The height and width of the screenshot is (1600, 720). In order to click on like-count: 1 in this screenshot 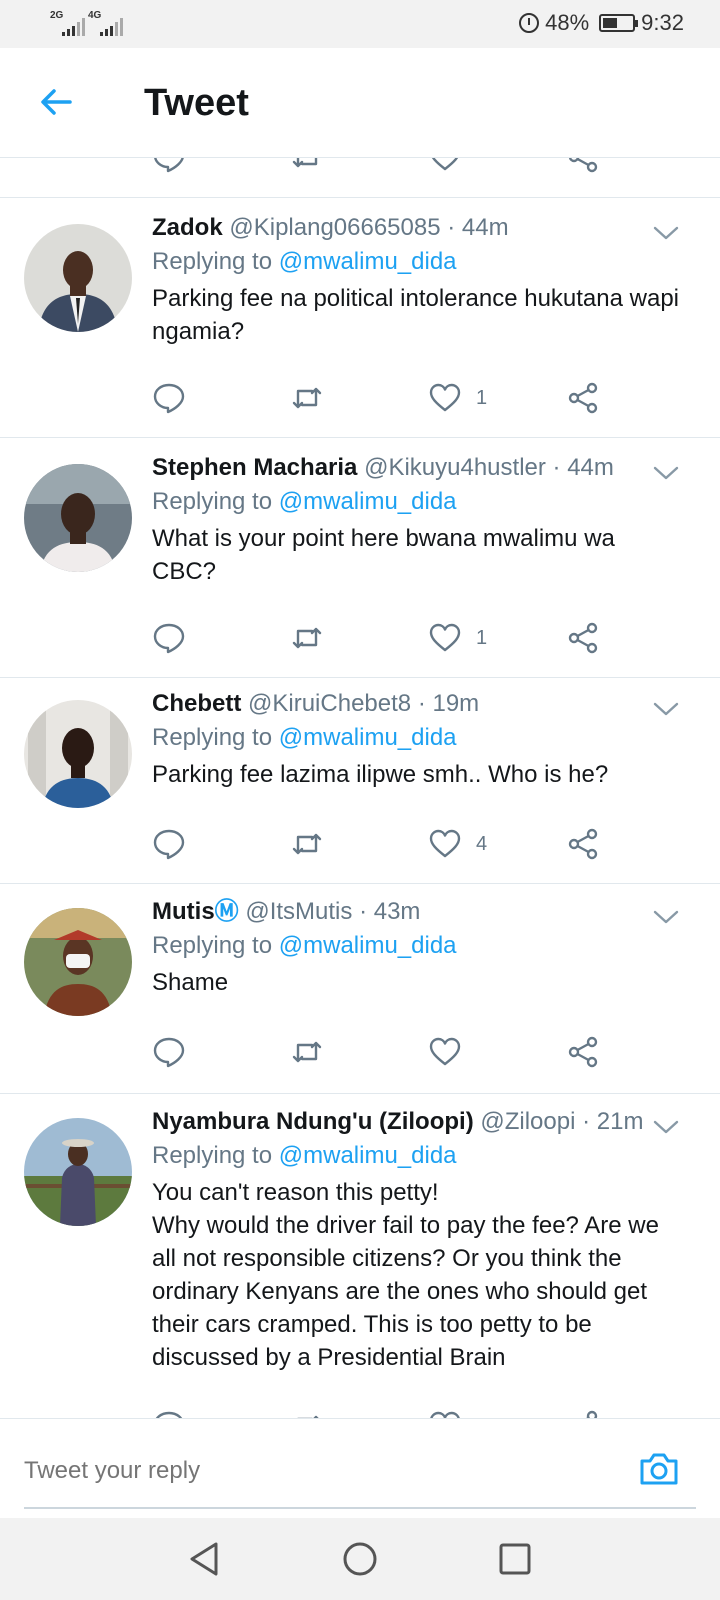, I will do `click(482, 397)`.